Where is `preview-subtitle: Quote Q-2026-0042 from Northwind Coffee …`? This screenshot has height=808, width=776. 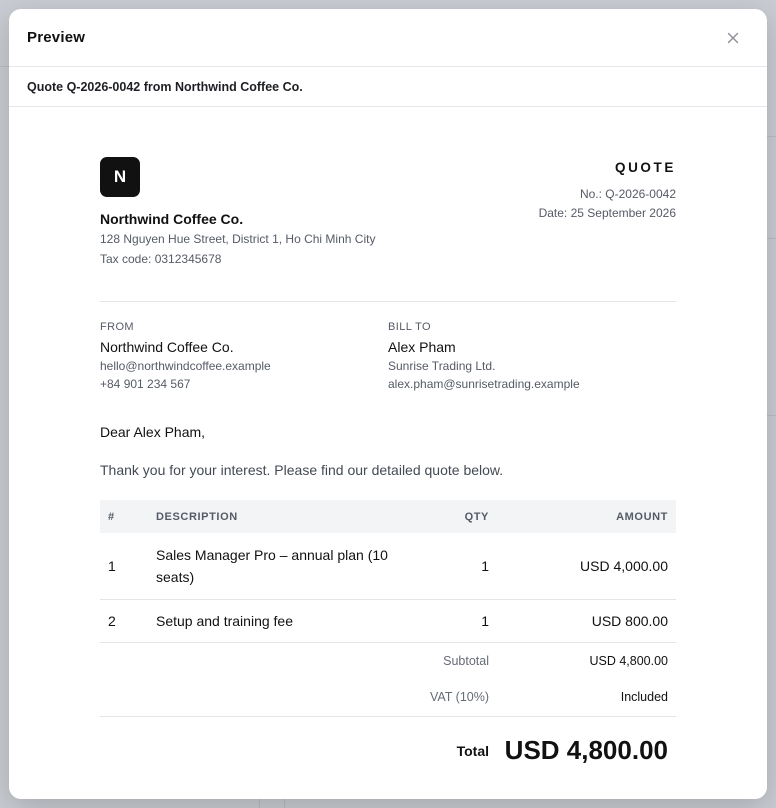 preview-subtitle: Quote Q-2026-0042 from Northwind Coffee … is located at coordinates (388, 87).